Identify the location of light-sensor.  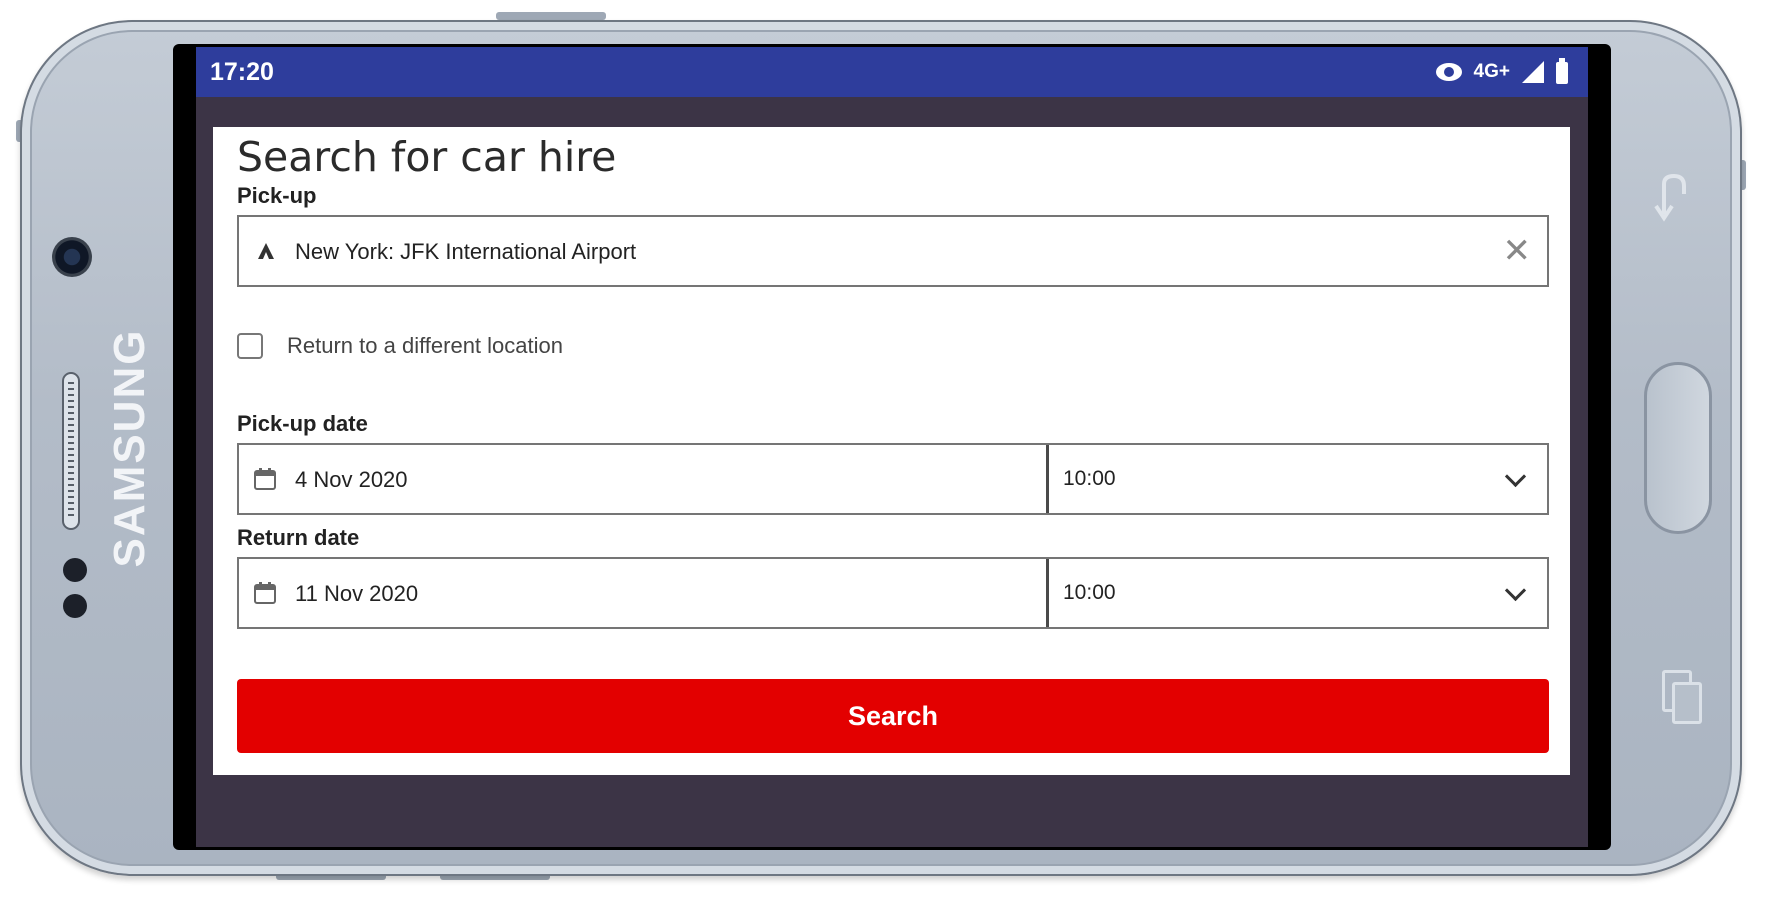
(75, 606).